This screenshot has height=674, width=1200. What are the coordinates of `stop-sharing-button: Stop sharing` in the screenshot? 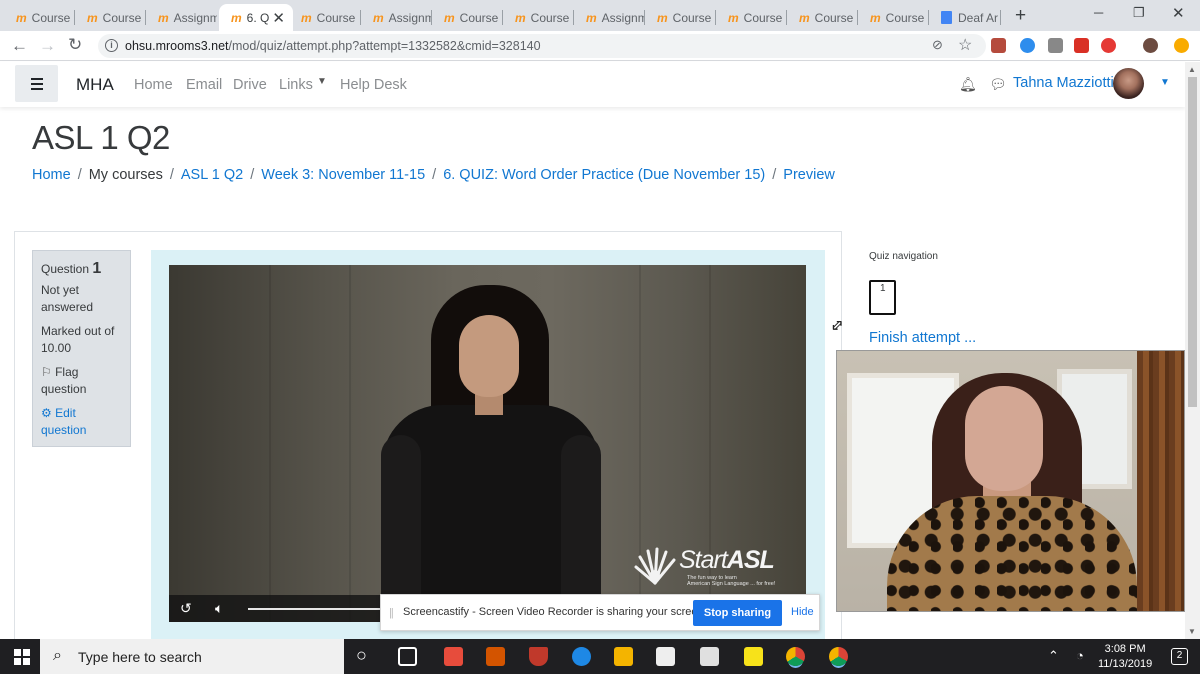 It's located at (737, 613).